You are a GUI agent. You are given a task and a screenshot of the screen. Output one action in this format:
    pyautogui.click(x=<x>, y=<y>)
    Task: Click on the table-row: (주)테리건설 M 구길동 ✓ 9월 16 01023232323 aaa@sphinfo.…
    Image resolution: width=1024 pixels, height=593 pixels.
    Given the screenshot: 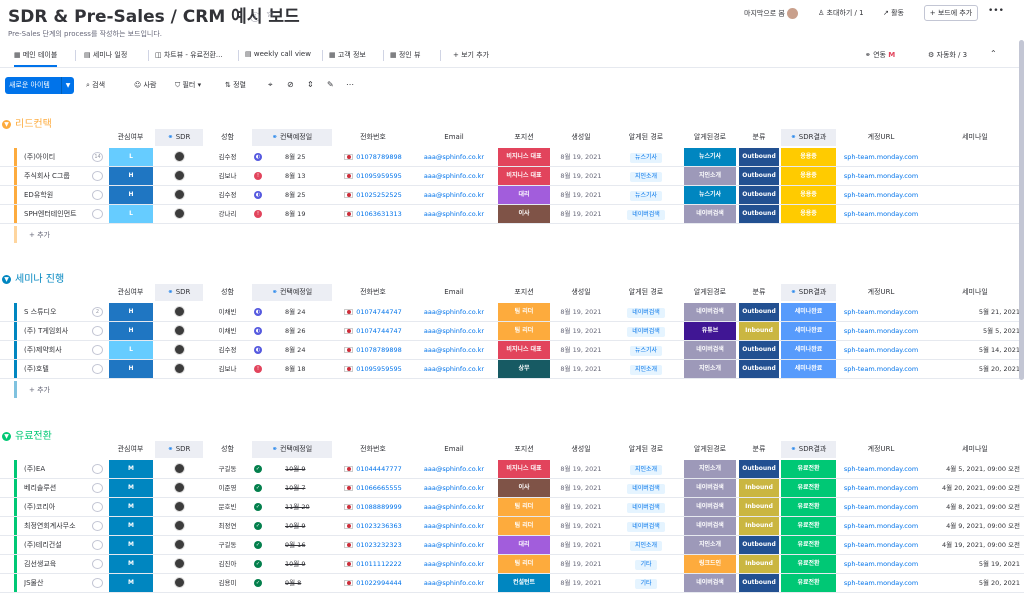 What is the action you would take?
    pyautogui.click(x=512, y=545)
    